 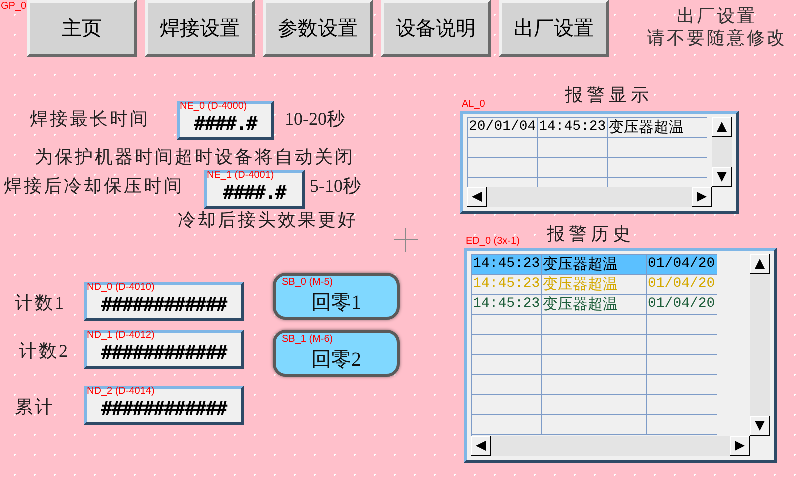 I want to click on range-text: 5-10秒, so click(x=335, y=186).